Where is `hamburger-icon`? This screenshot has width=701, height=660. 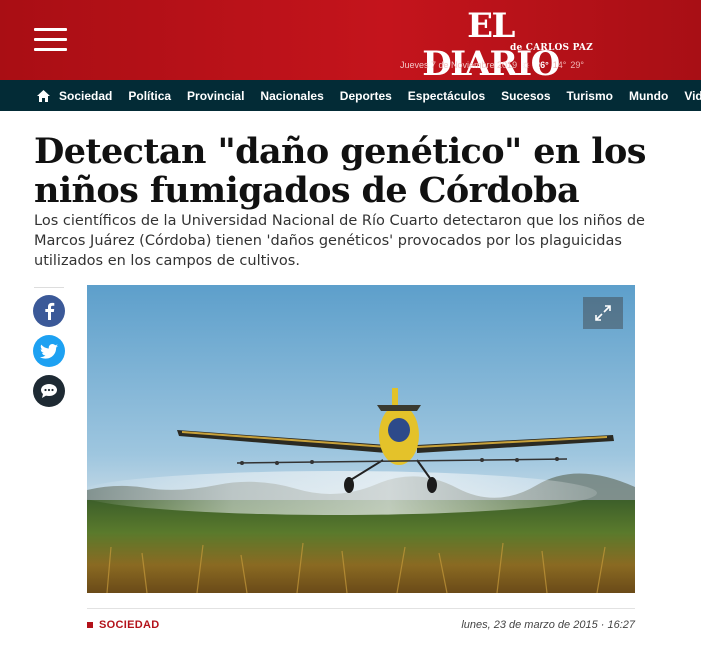
hamburger-icon is located at coordinates (50, 40).